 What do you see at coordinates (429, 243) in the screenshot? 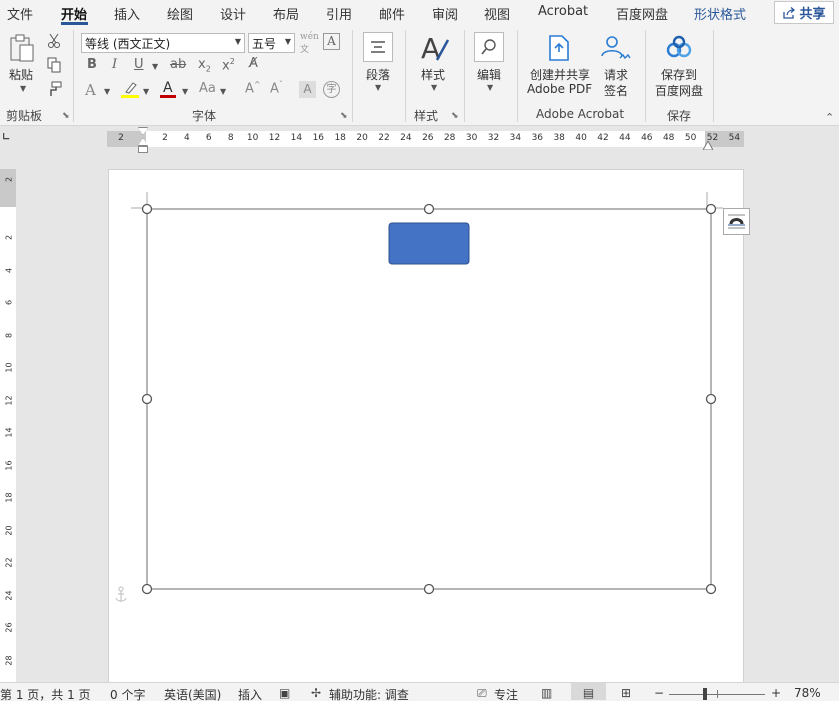
I see `blue-rectangle-shape` at bounding box center [429, 243].